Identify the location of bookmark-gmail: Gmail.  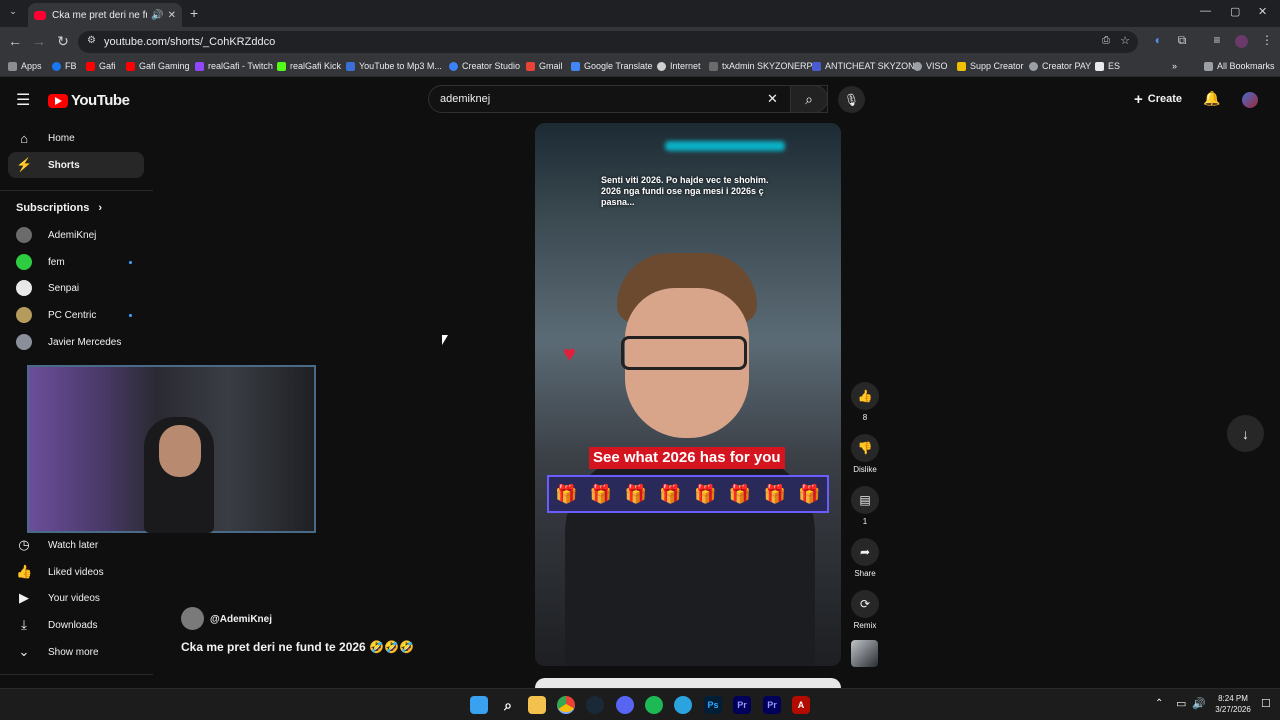
(544, 66).